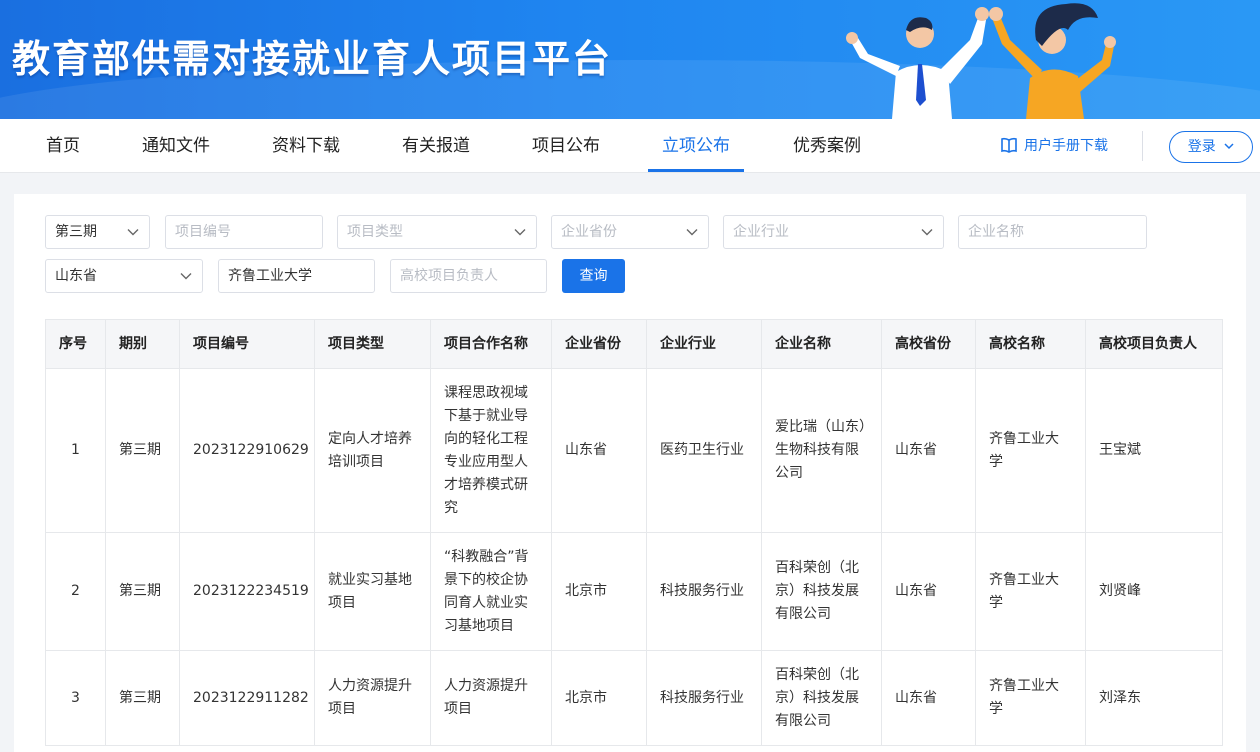 This screenshot has height=752, width=1260. Describe the element at coordinates (821, 450) in the screenshot. I see `table-cell: 爱比瑞（山东）生物科技有限公司` at that location.